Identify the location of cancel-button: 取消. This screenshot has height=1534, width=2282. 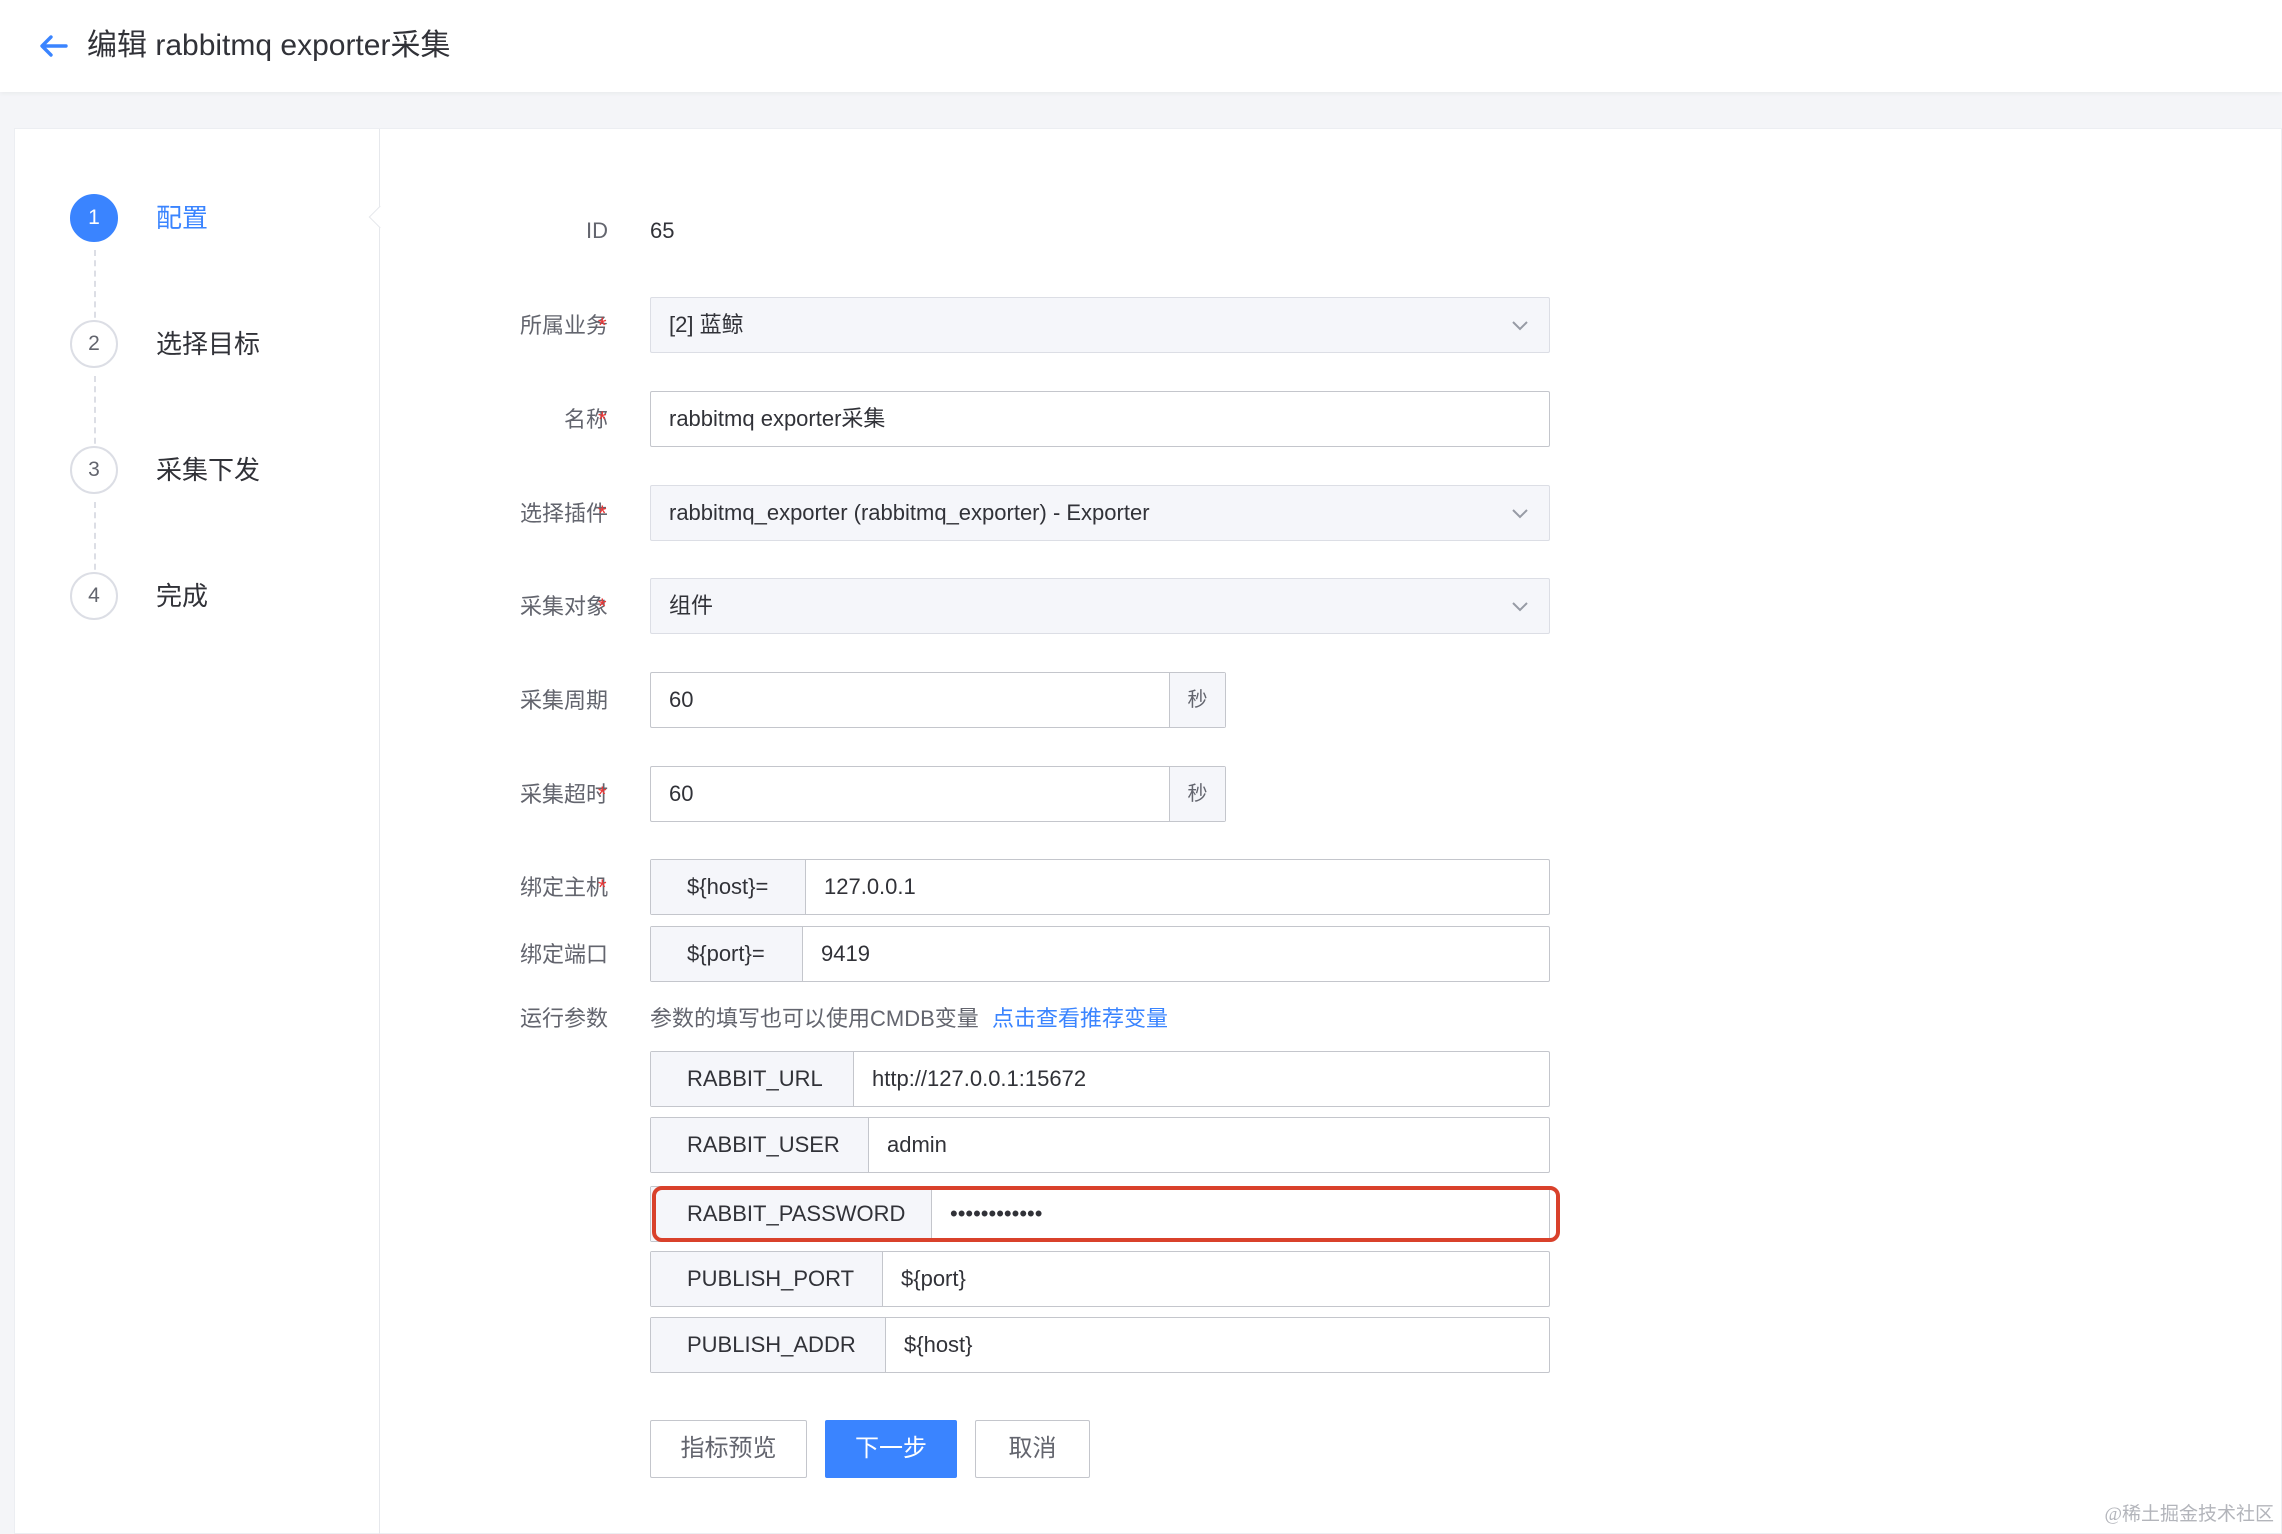
(1032, 1449).